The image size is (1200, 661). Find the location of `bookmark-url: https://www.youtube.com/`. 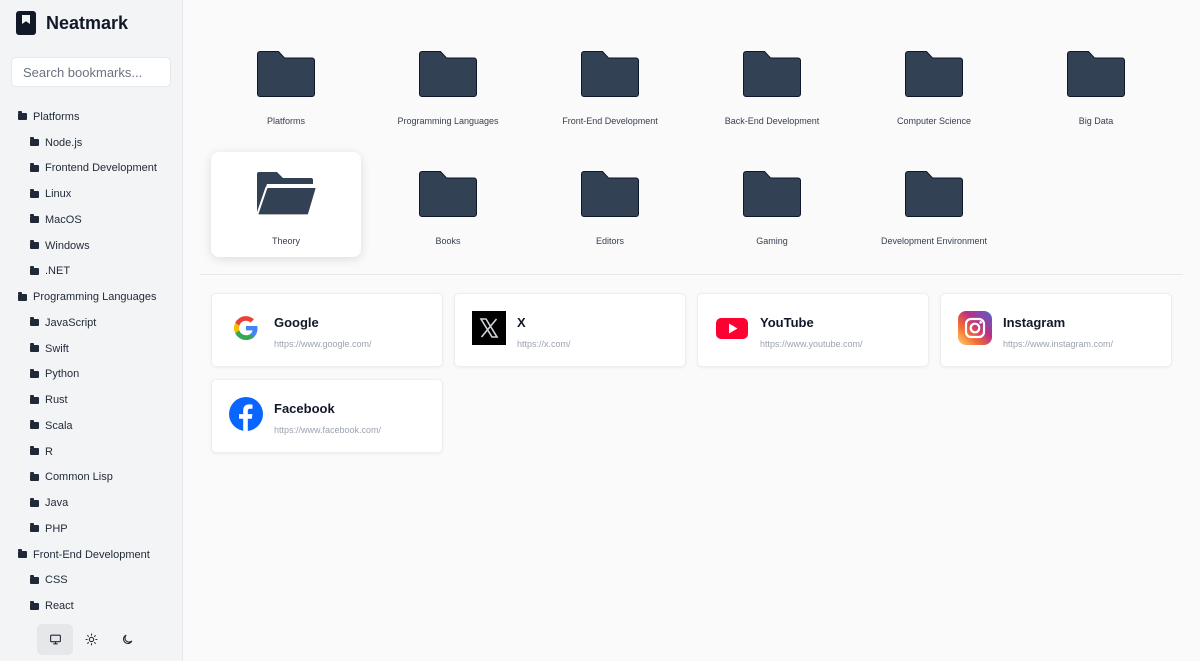

bookmark-url: https://www.youtube.com/ is located at coordinates (811, 344).